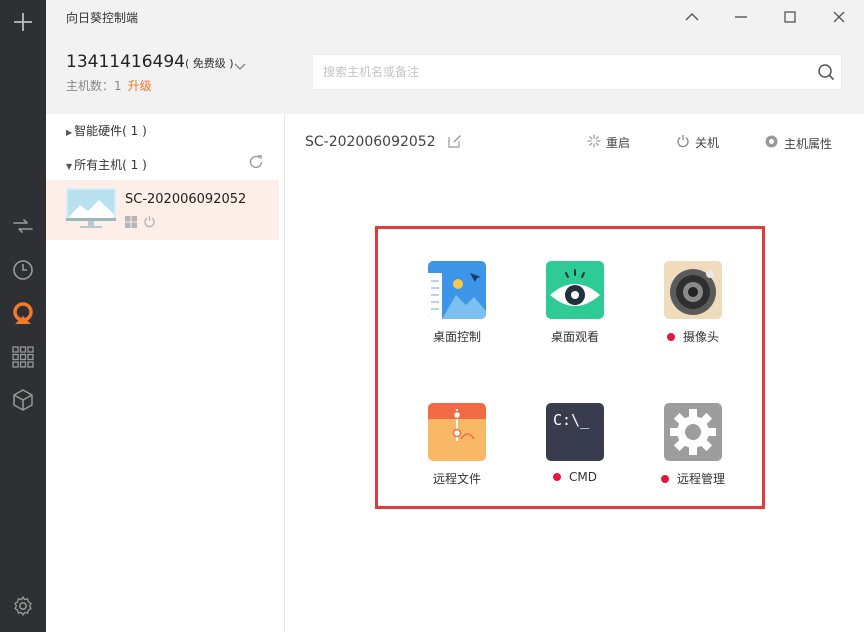  I want to click on collapse-chevron-icon, so click(692, 17).